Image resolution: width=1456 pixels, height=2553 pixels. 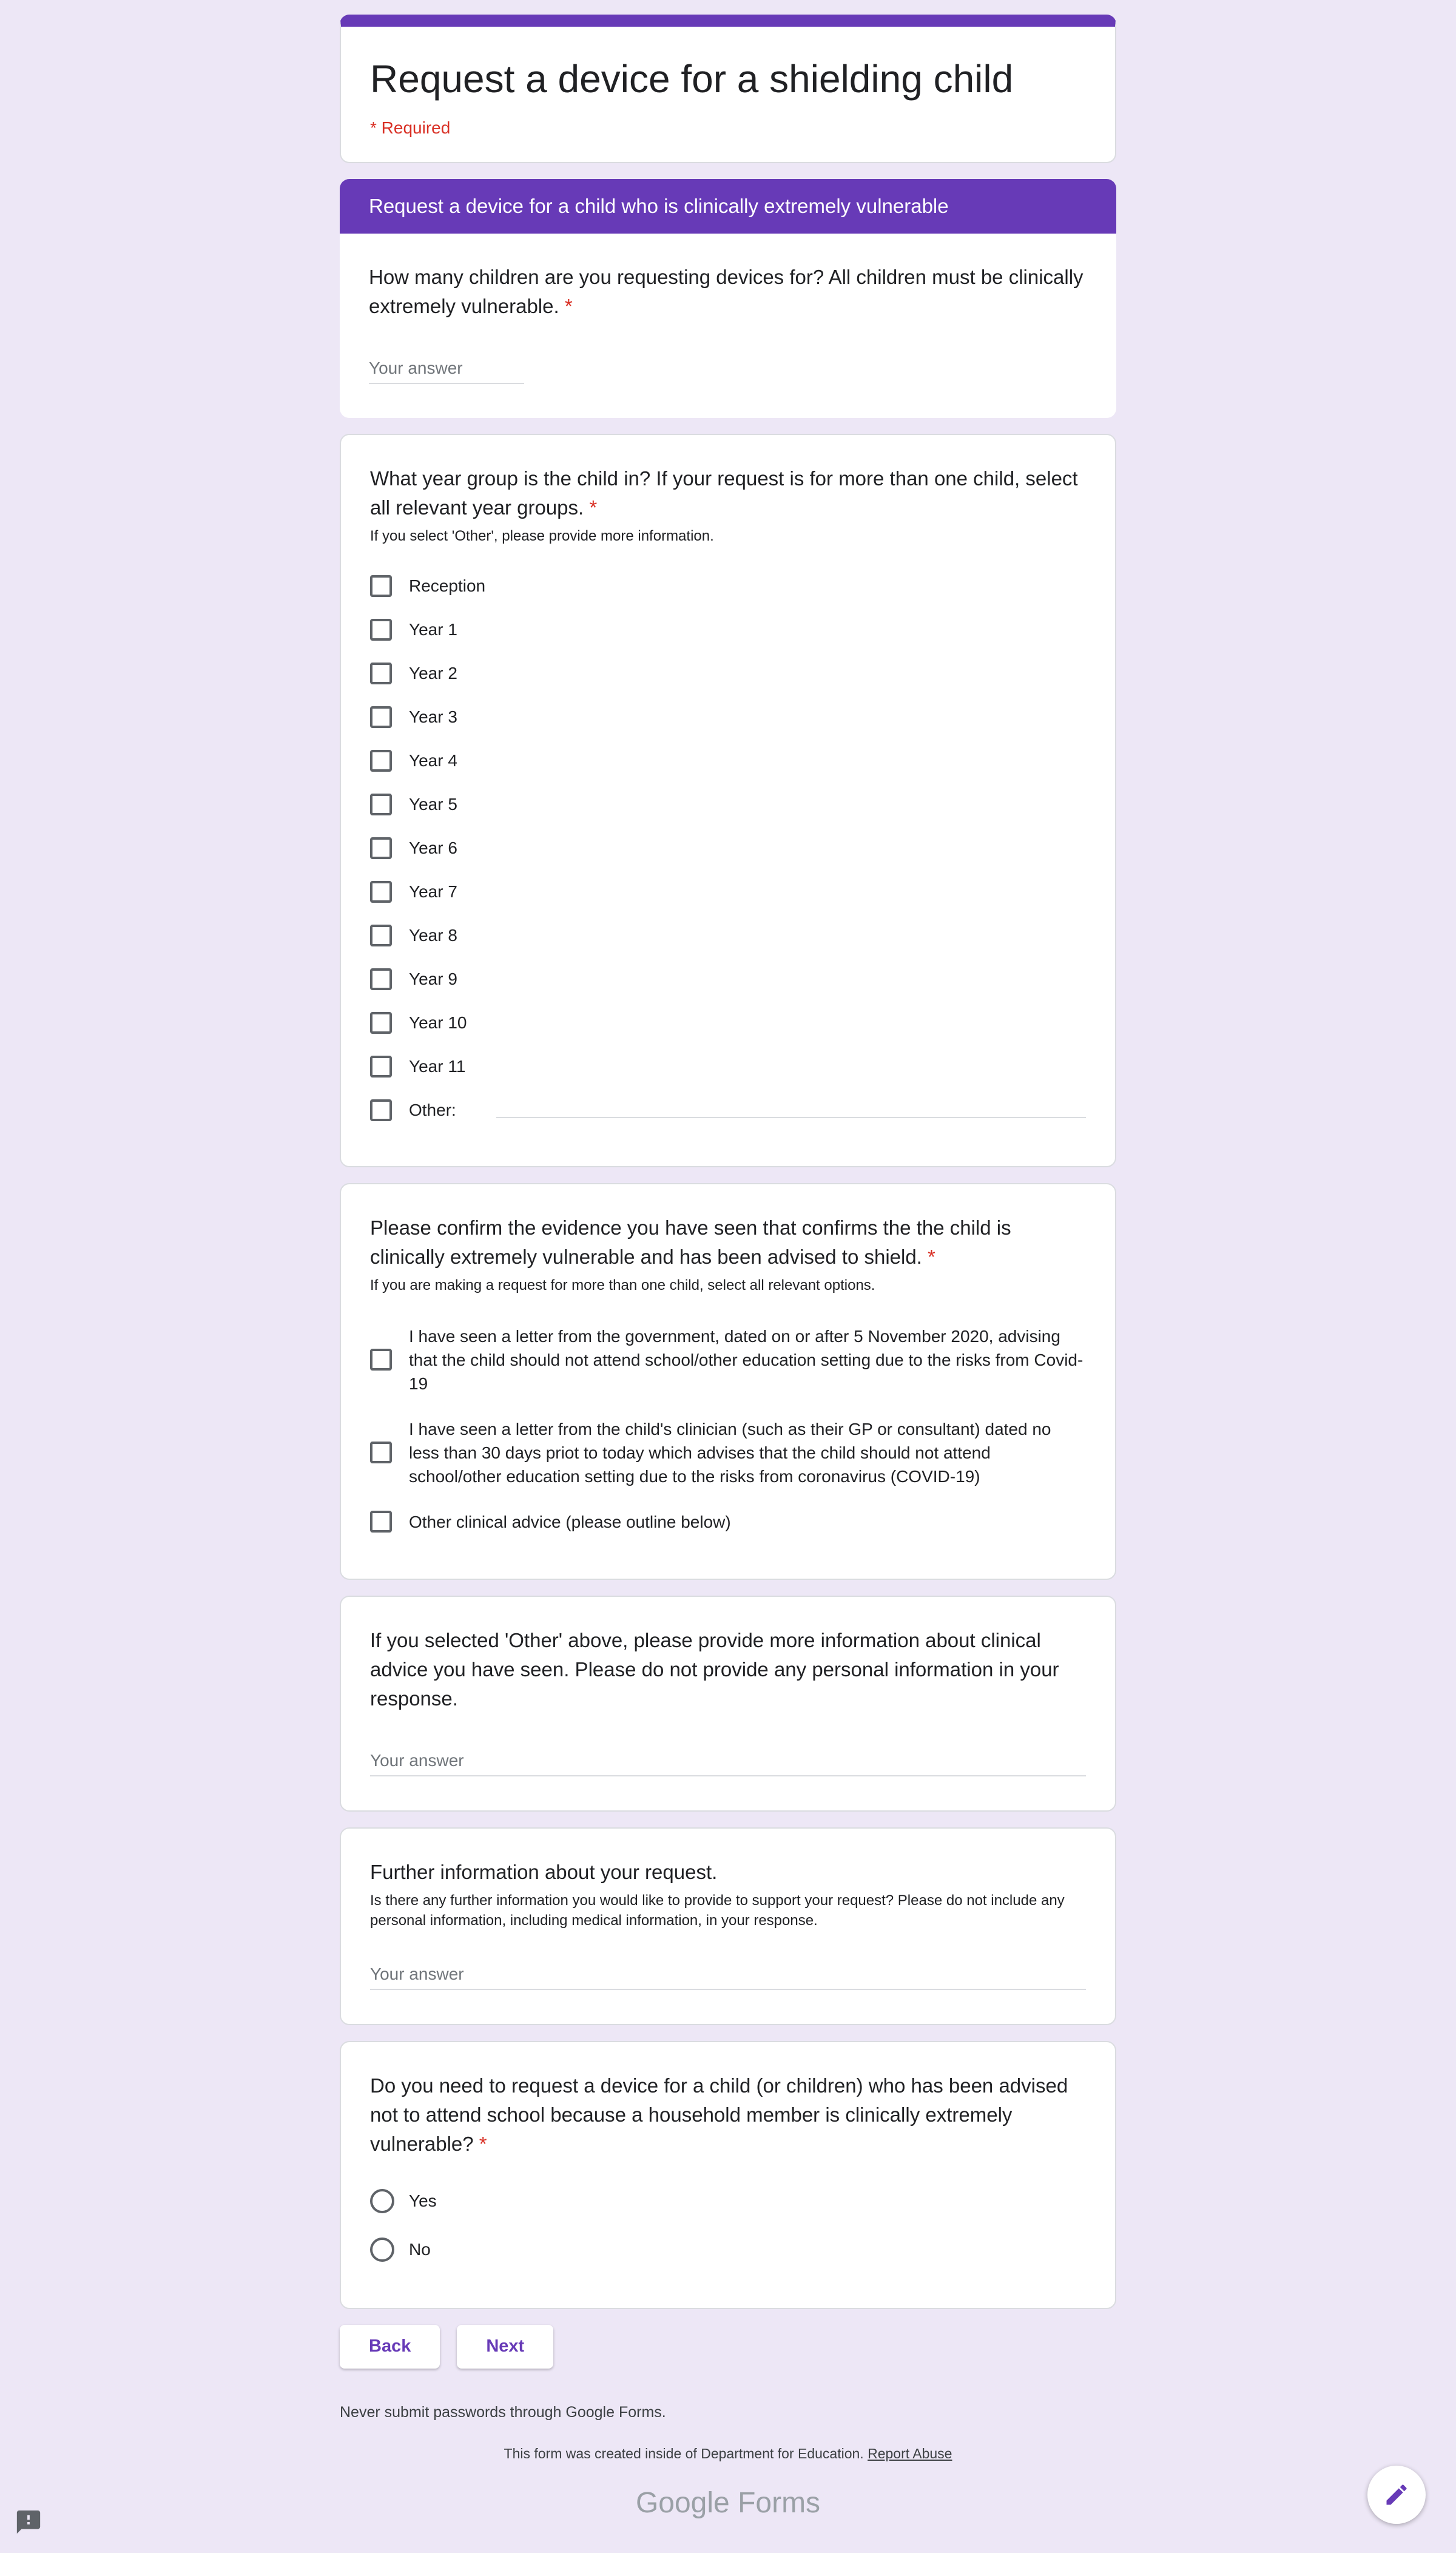 I want to click on back-button: Back, so click(x=390, y=2346).